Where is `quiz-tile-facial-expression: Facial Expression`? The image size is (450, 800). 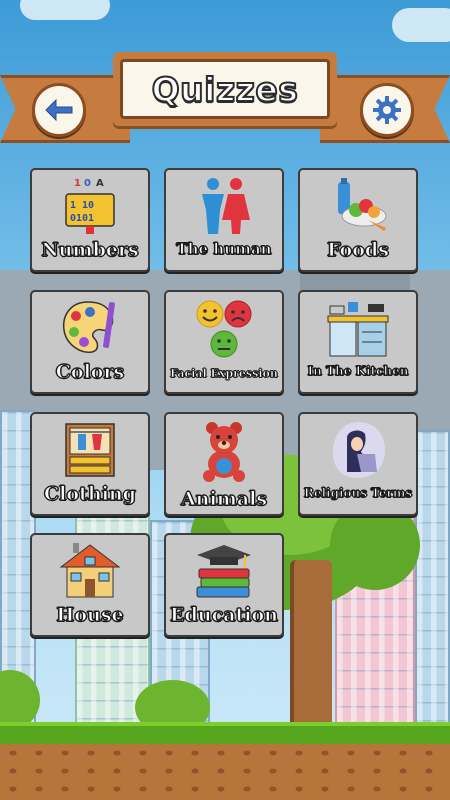
quiz-tile-facial-expression: Facial Expression is located at coordinates (224, 342).